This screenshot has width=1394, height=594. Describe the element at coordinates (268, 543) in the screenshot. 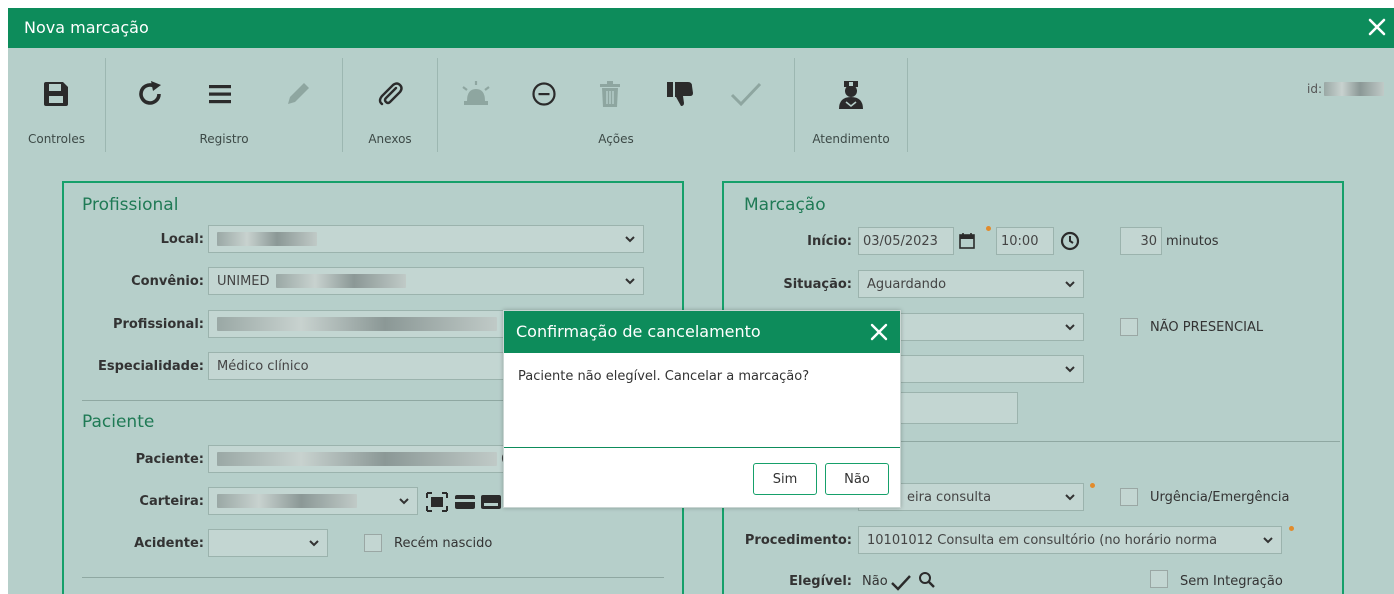

I see `acidente-select` at that location.